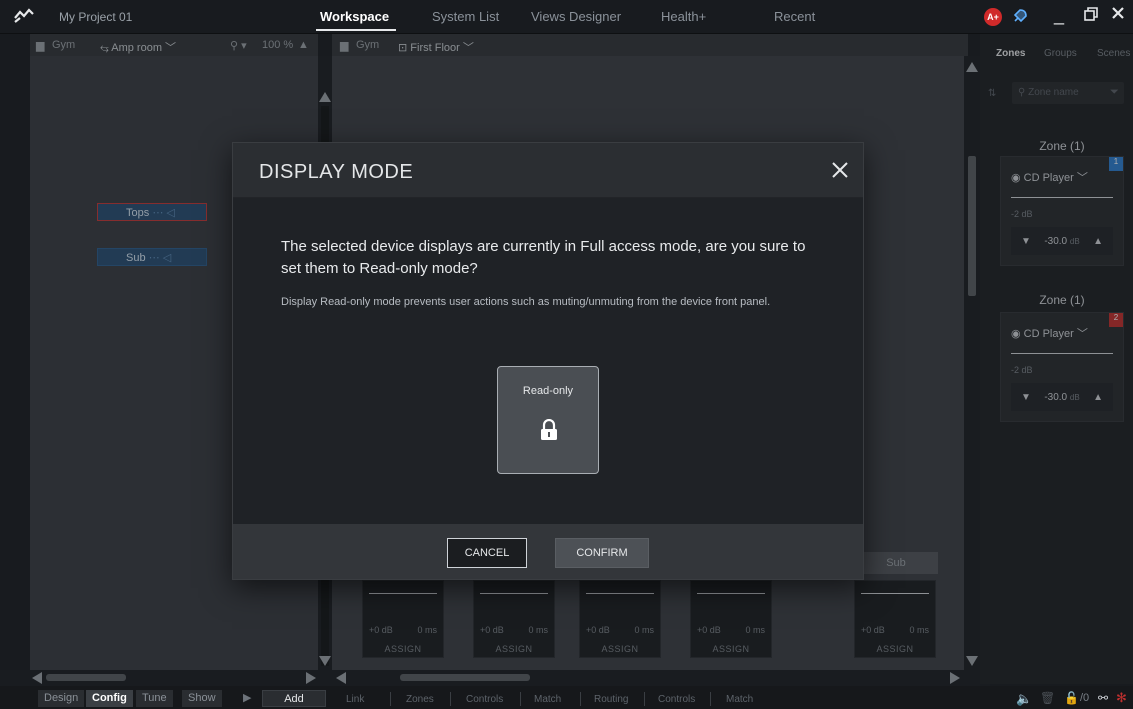  Describe the element at coordinates (840, 170) in the screenshot. I see `close-icon` at that location.